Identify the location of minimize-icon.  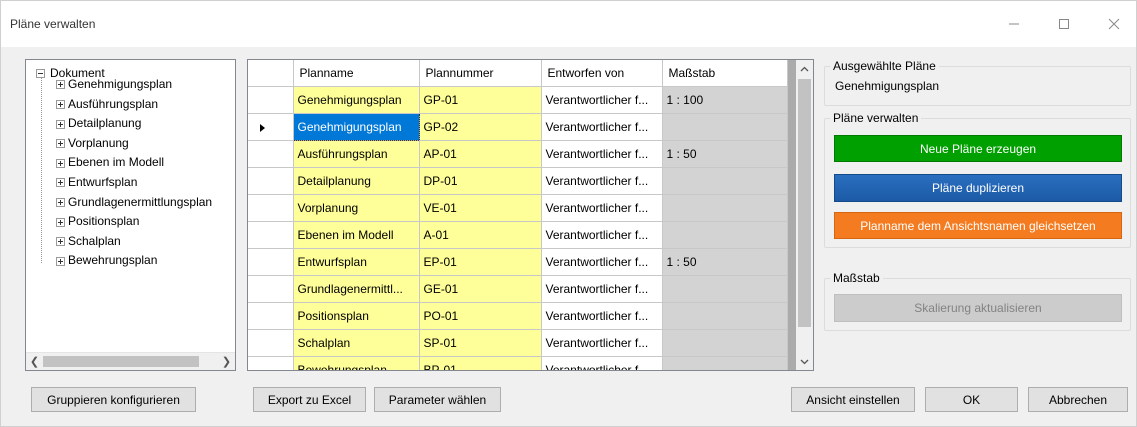
(1014, 24).